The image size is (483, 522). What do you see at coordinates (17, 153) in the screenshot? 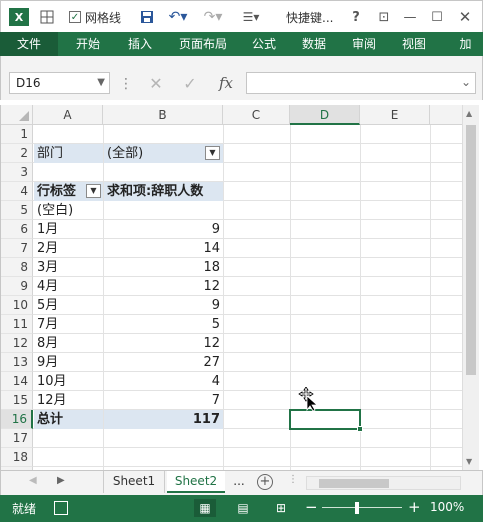
I see `row-header-2: 2` at bounding box center [17, 153].